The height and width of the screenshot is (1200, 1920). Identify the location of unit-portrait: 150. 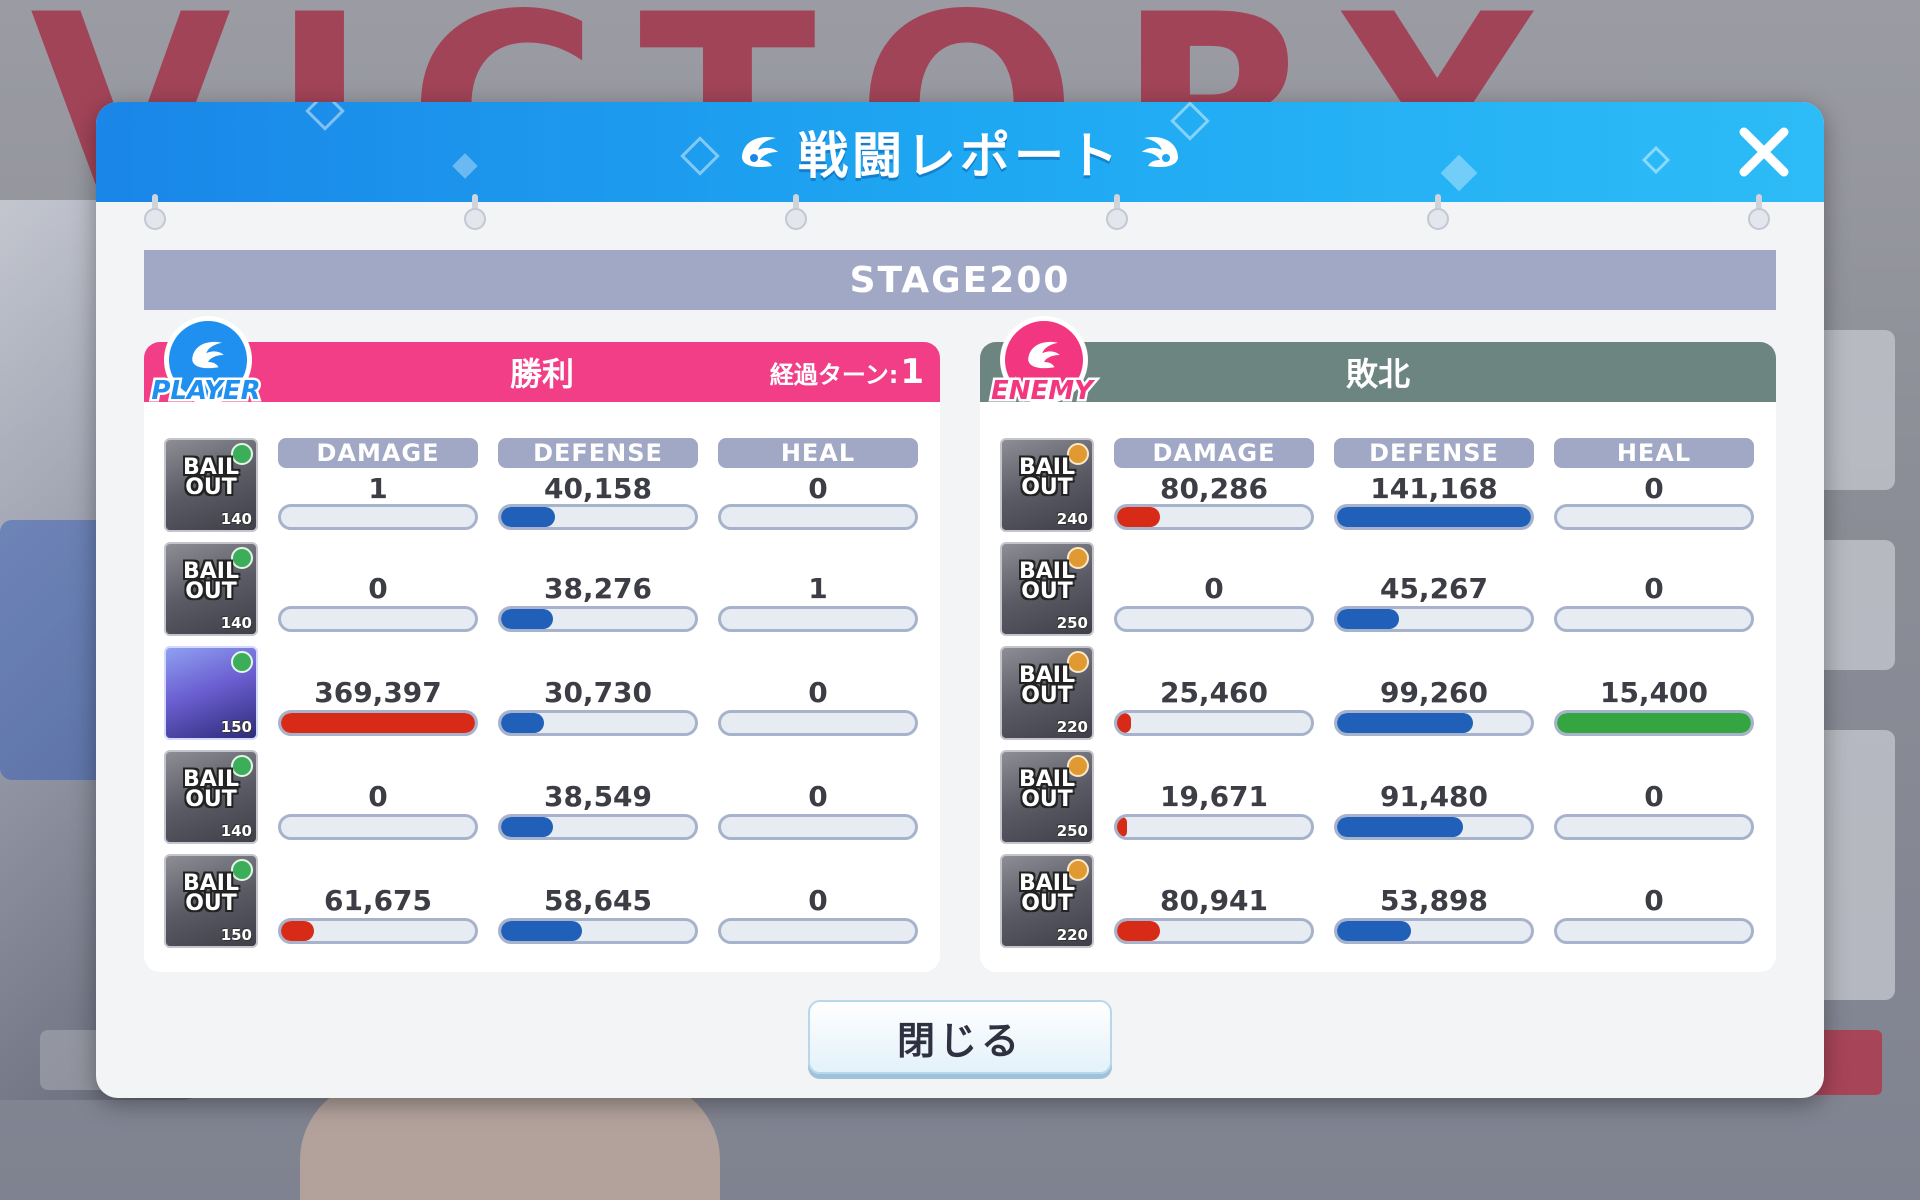
(211, 693).